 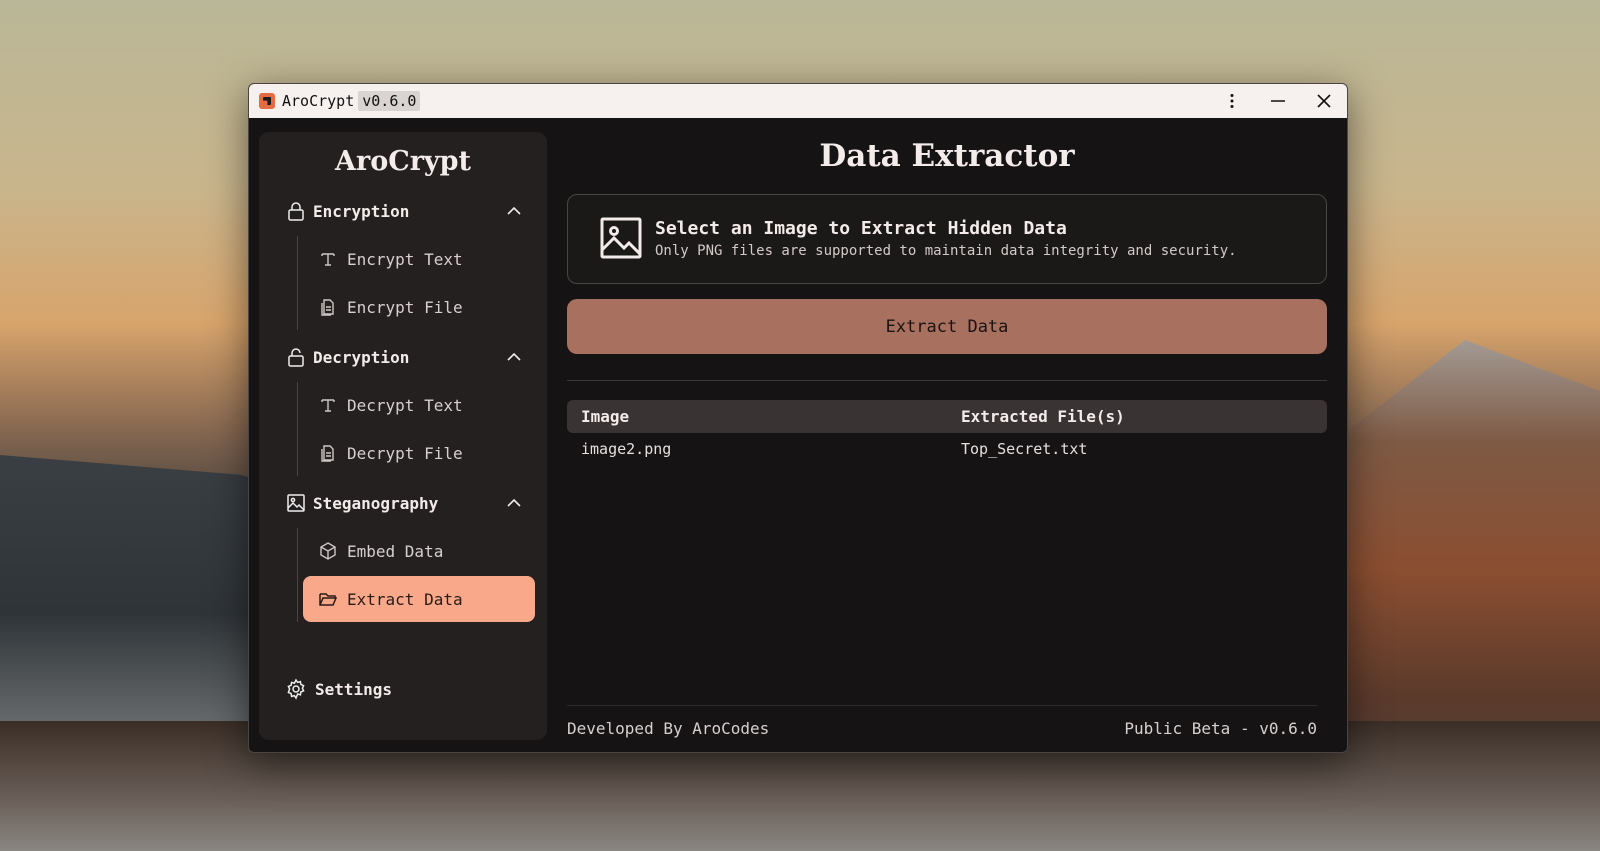 I want to click on window-title: AroCrypt, so click(x=318, y=101).